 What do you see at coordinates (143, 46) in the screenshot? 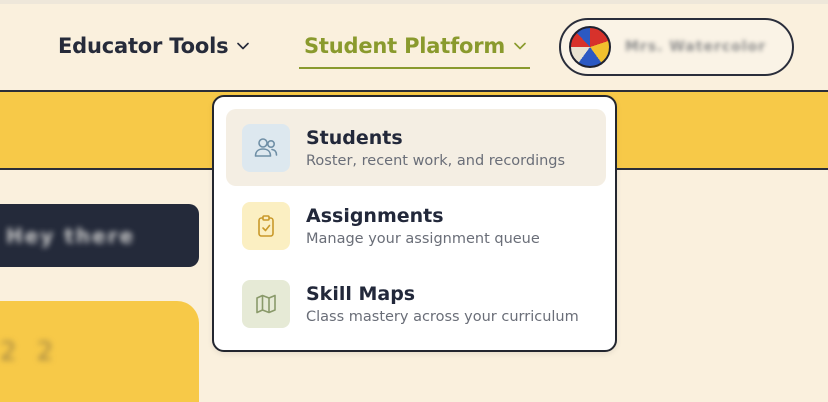
I see `nav-educator-tools-label: Educator Tools` at bounding box center [143, 46].